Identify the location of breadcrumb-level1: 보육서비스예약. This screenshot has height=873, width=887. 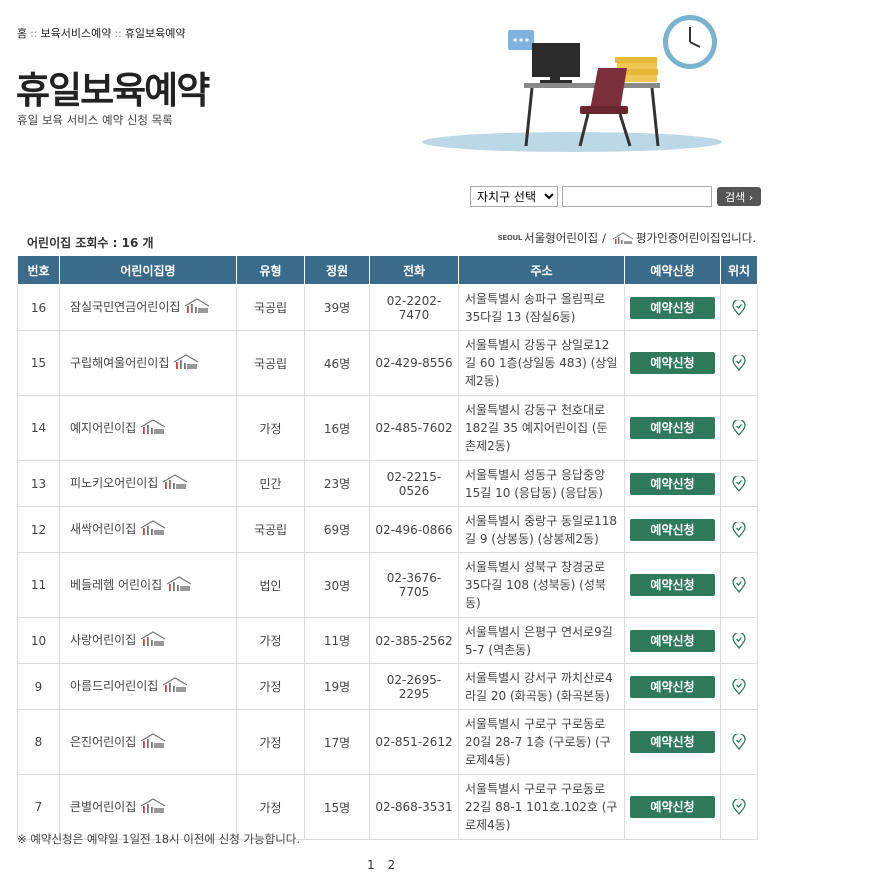
(76, 33).